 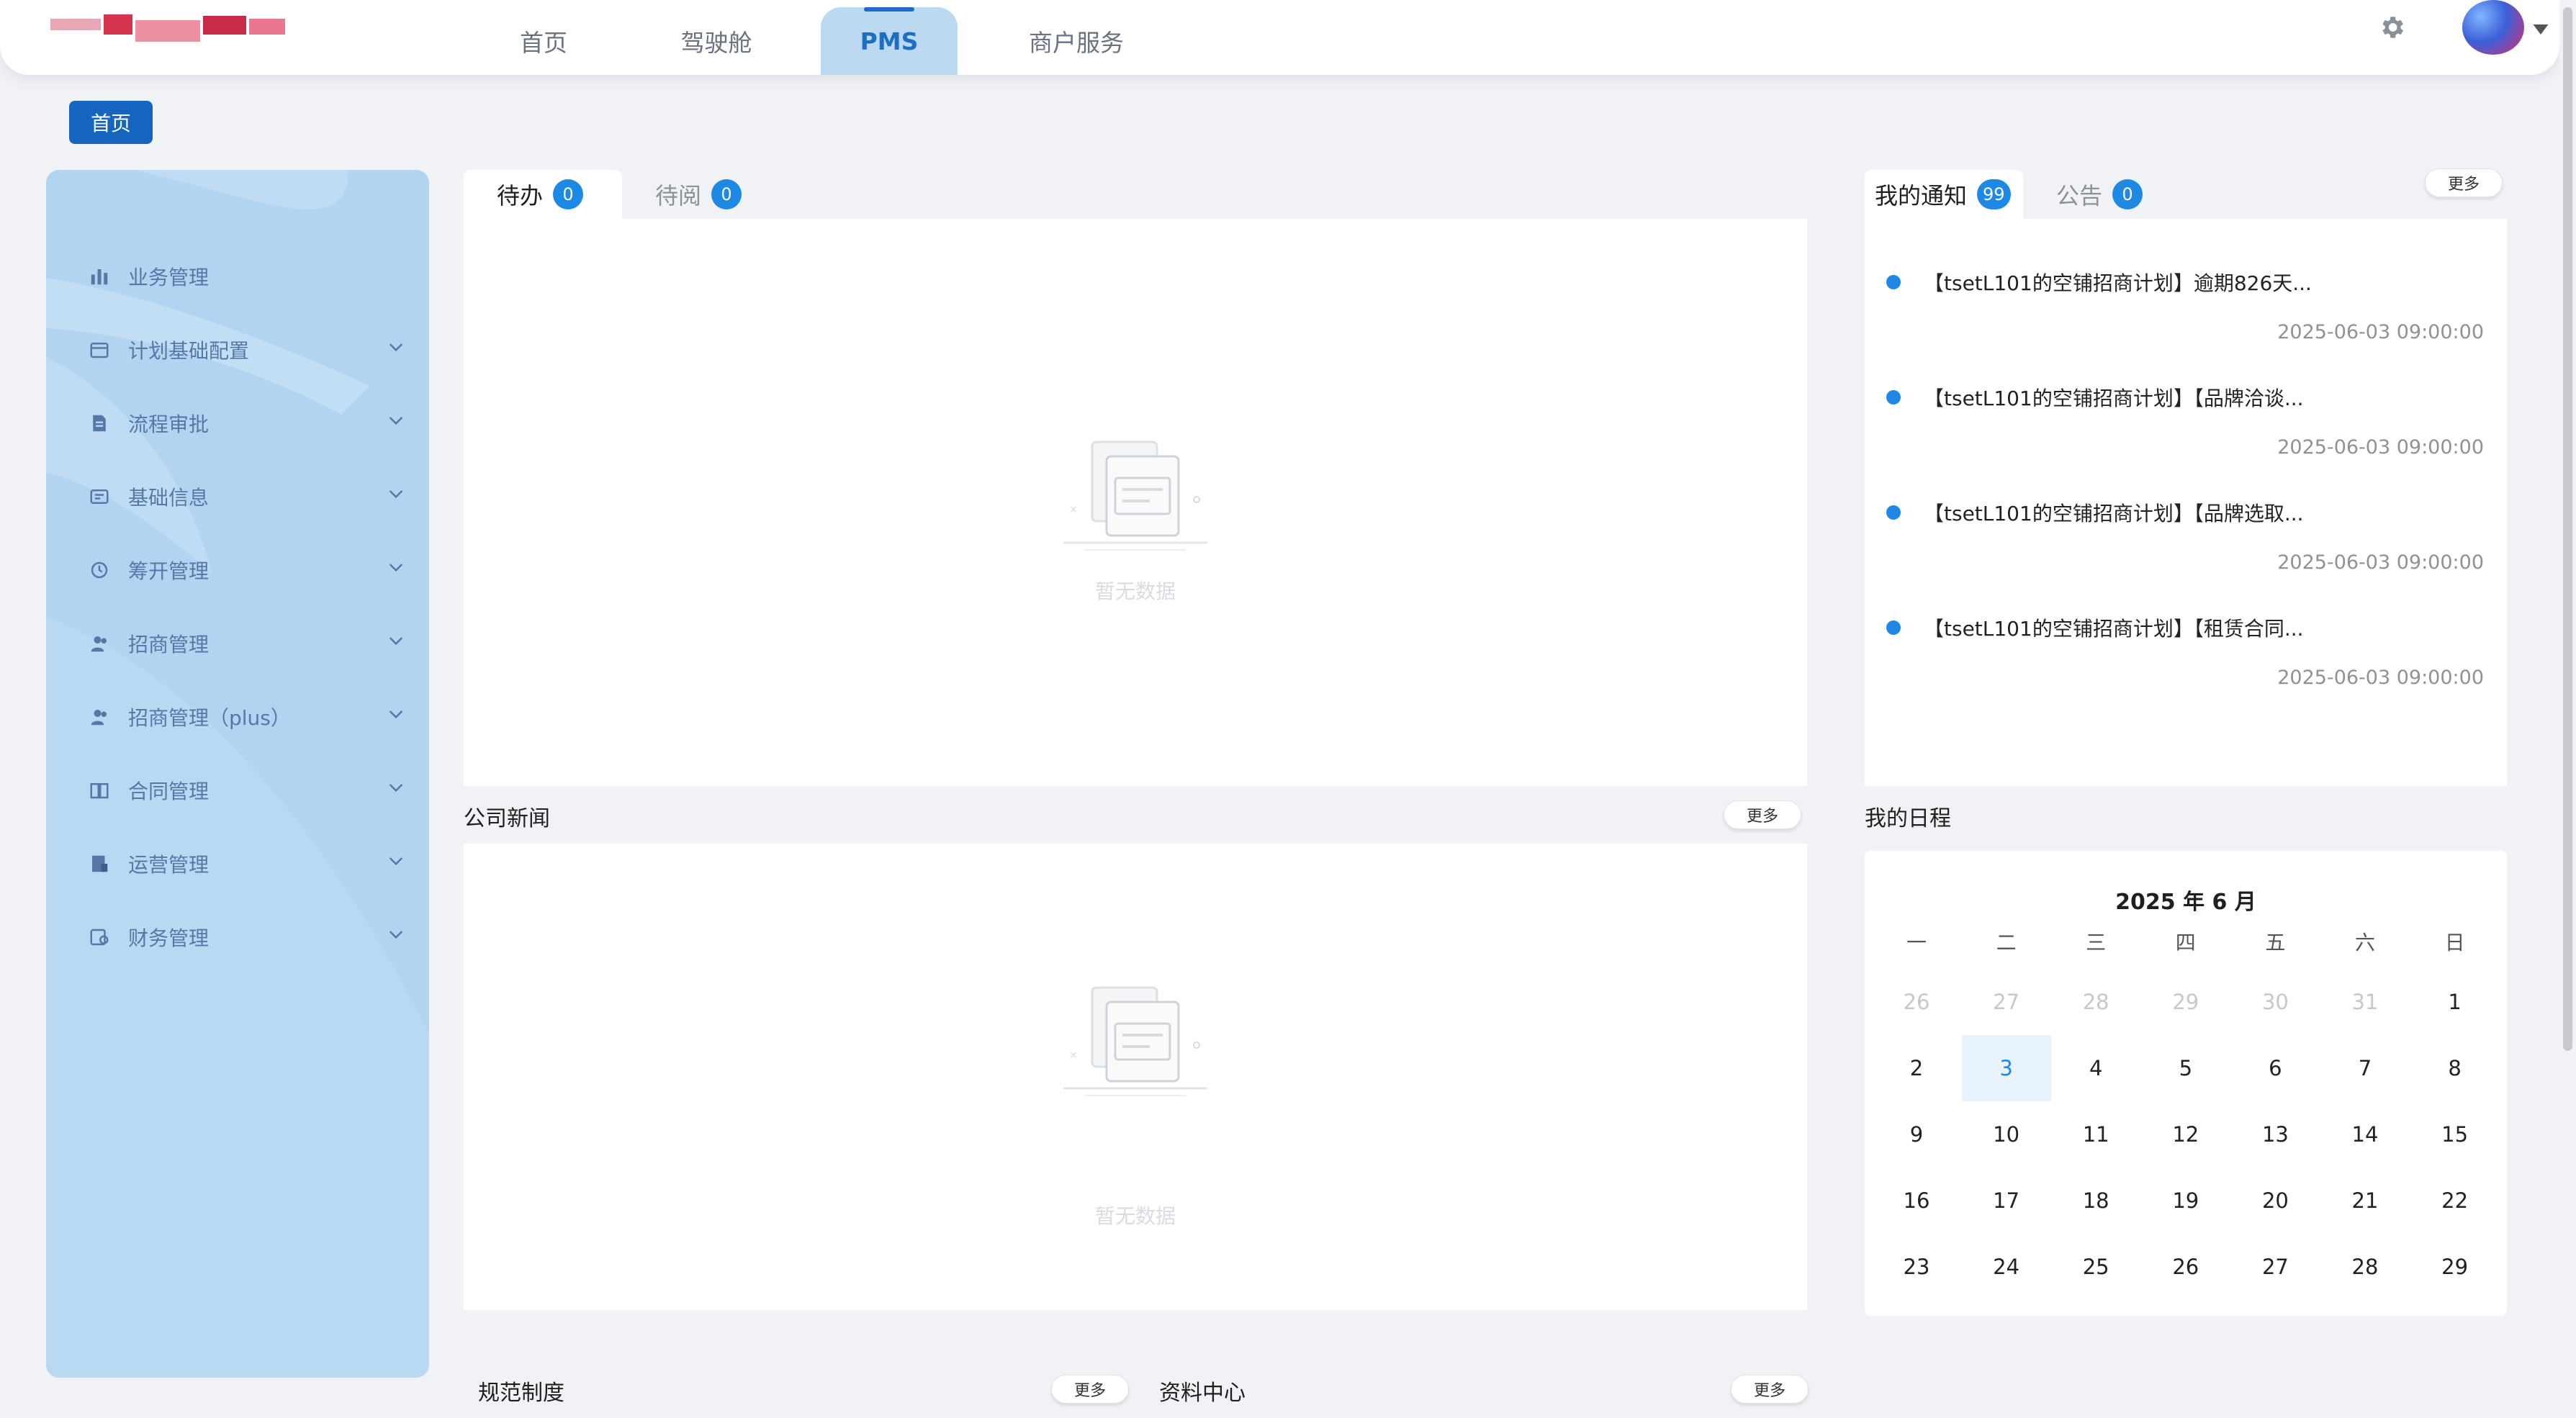 What do you see at coordinates (99, 423) in the screenshot?
I see `document-icon` at bounding box center [99, 423].